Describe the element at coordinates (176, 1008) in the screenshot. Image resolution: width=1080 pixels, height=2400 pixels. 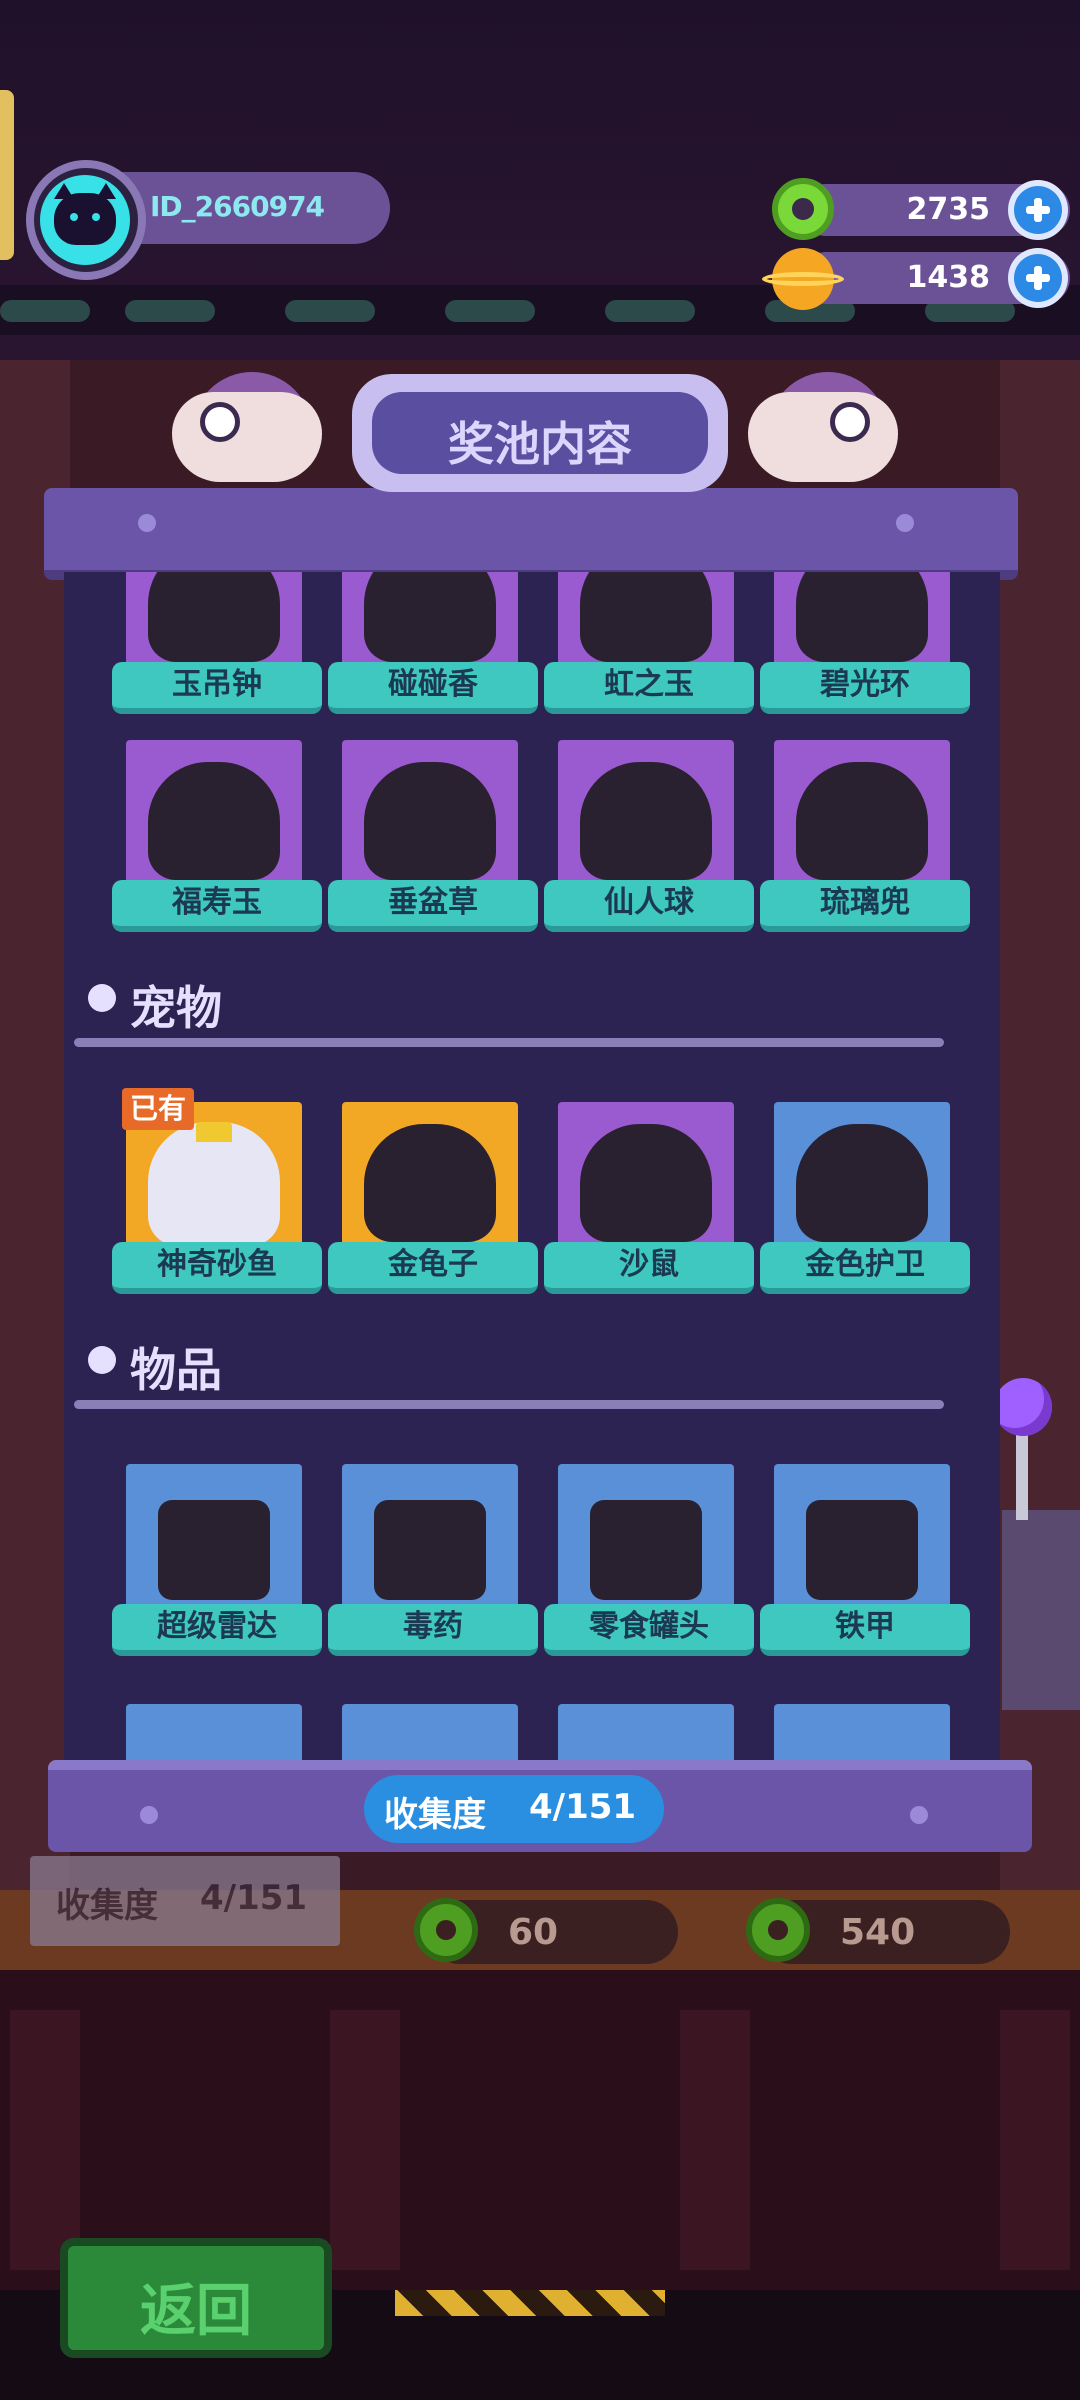
I see `section-title: 宠物` at that location.